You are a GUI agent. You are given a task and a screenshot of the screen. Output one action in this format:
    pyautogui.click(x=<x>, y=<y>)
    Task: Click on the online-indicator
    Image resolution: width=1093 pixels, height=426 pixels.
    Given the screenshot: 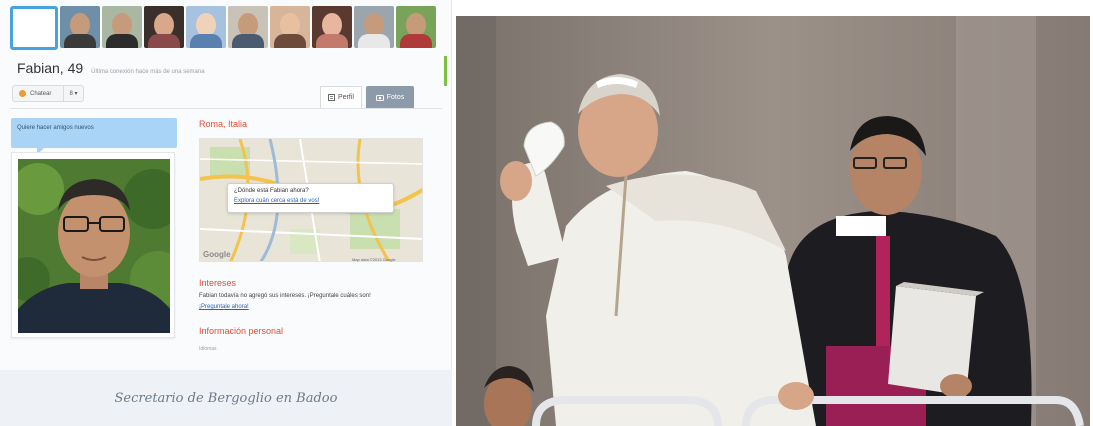 What is the action you would take?
    pyautogui.click(x=445, y=71)
    